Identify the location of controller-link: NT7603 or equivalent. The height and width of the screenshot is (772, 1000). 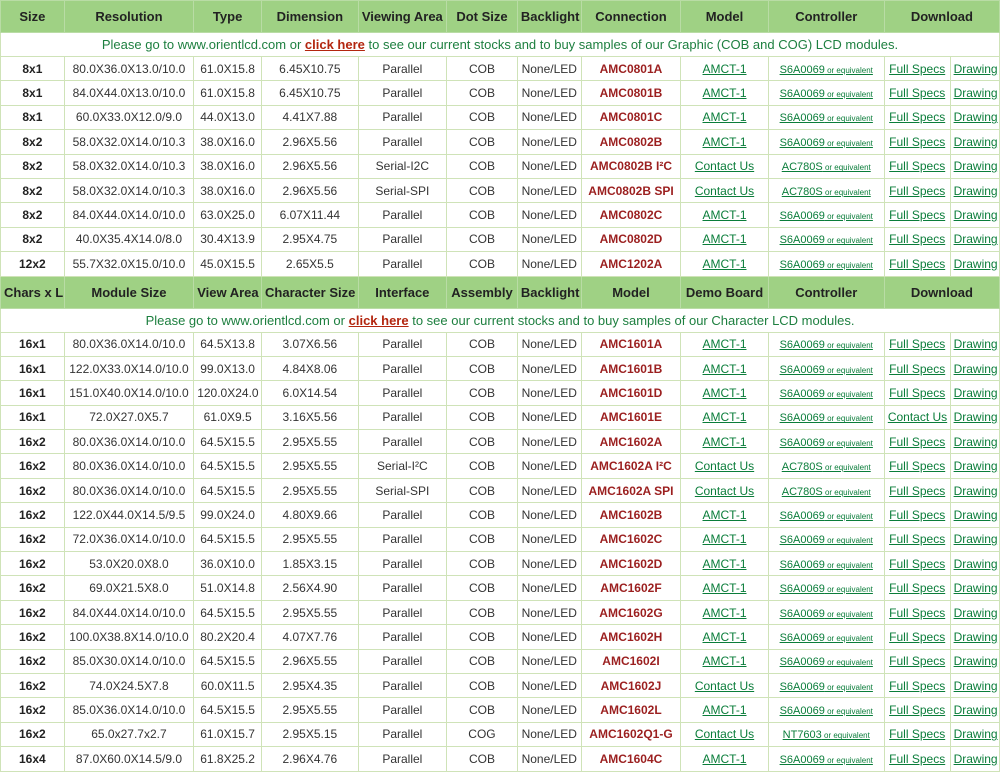
(826, 735).